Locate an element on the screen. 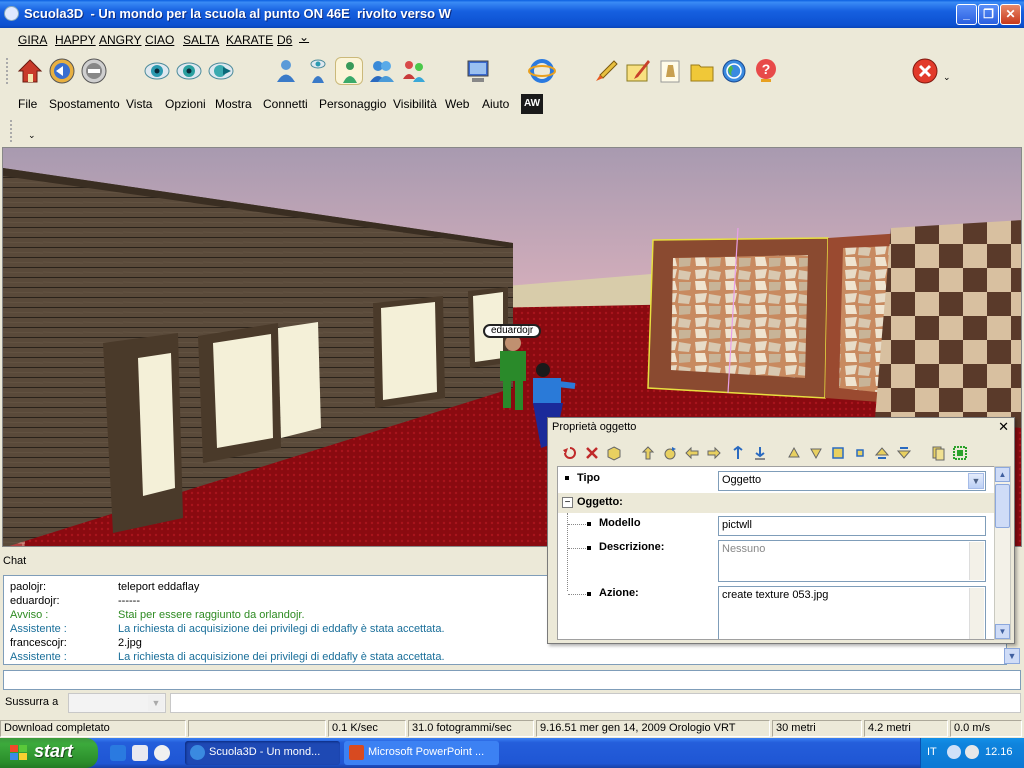 This screenshot has width=1024, height=768. menu-visibilita: Visibilità is located at coordinates (415, 104).